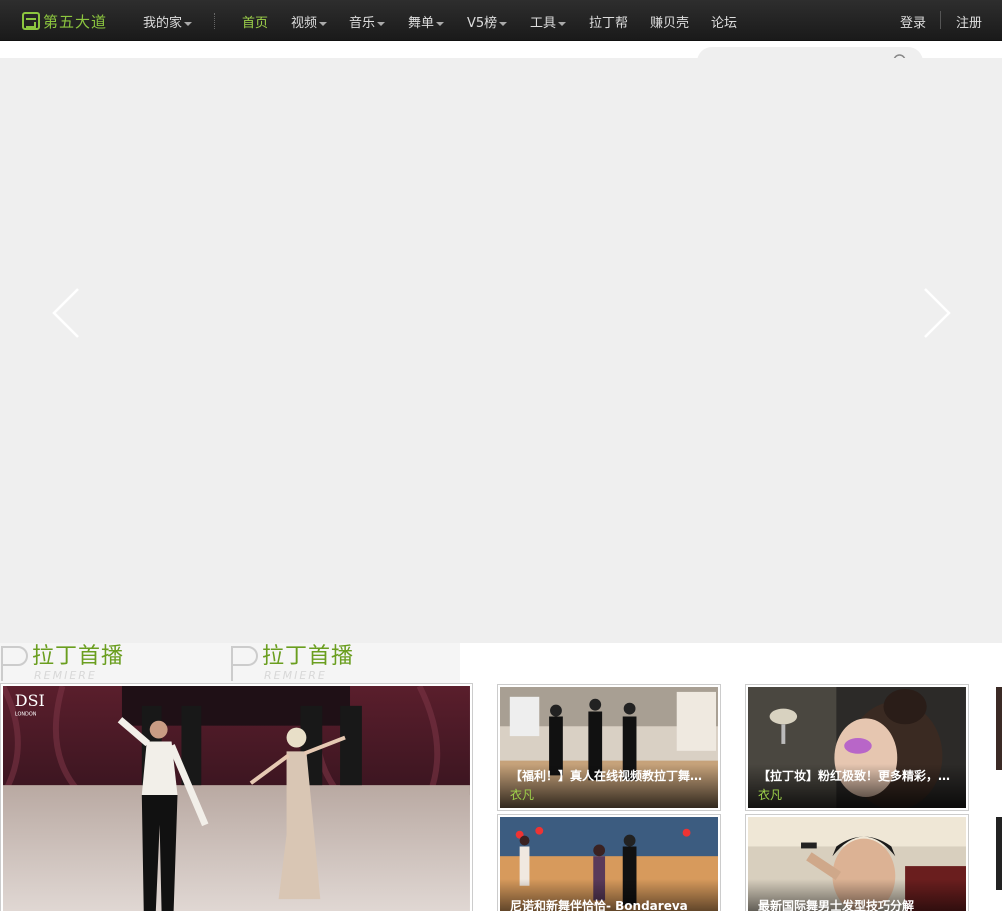 Image resolution: width=1002 pixels, height=911 pixels. Describe the element at coordinates (937, 313) in the screenshot. I see `chevron-right-icon` at that location.